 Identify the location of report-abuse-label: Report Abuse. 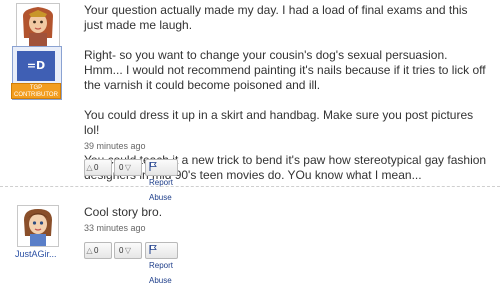
(161, 273).